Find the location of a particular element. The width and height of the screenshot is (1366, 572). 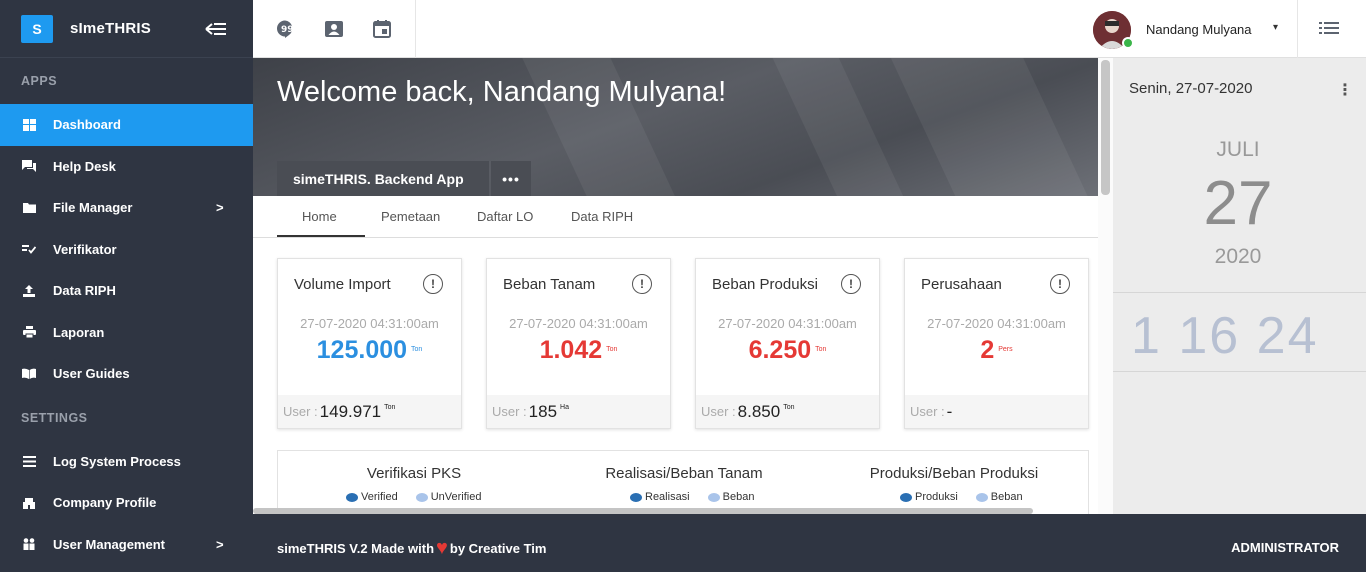

sidebar-item-label: File Manager is located at coordinates (93, 208).